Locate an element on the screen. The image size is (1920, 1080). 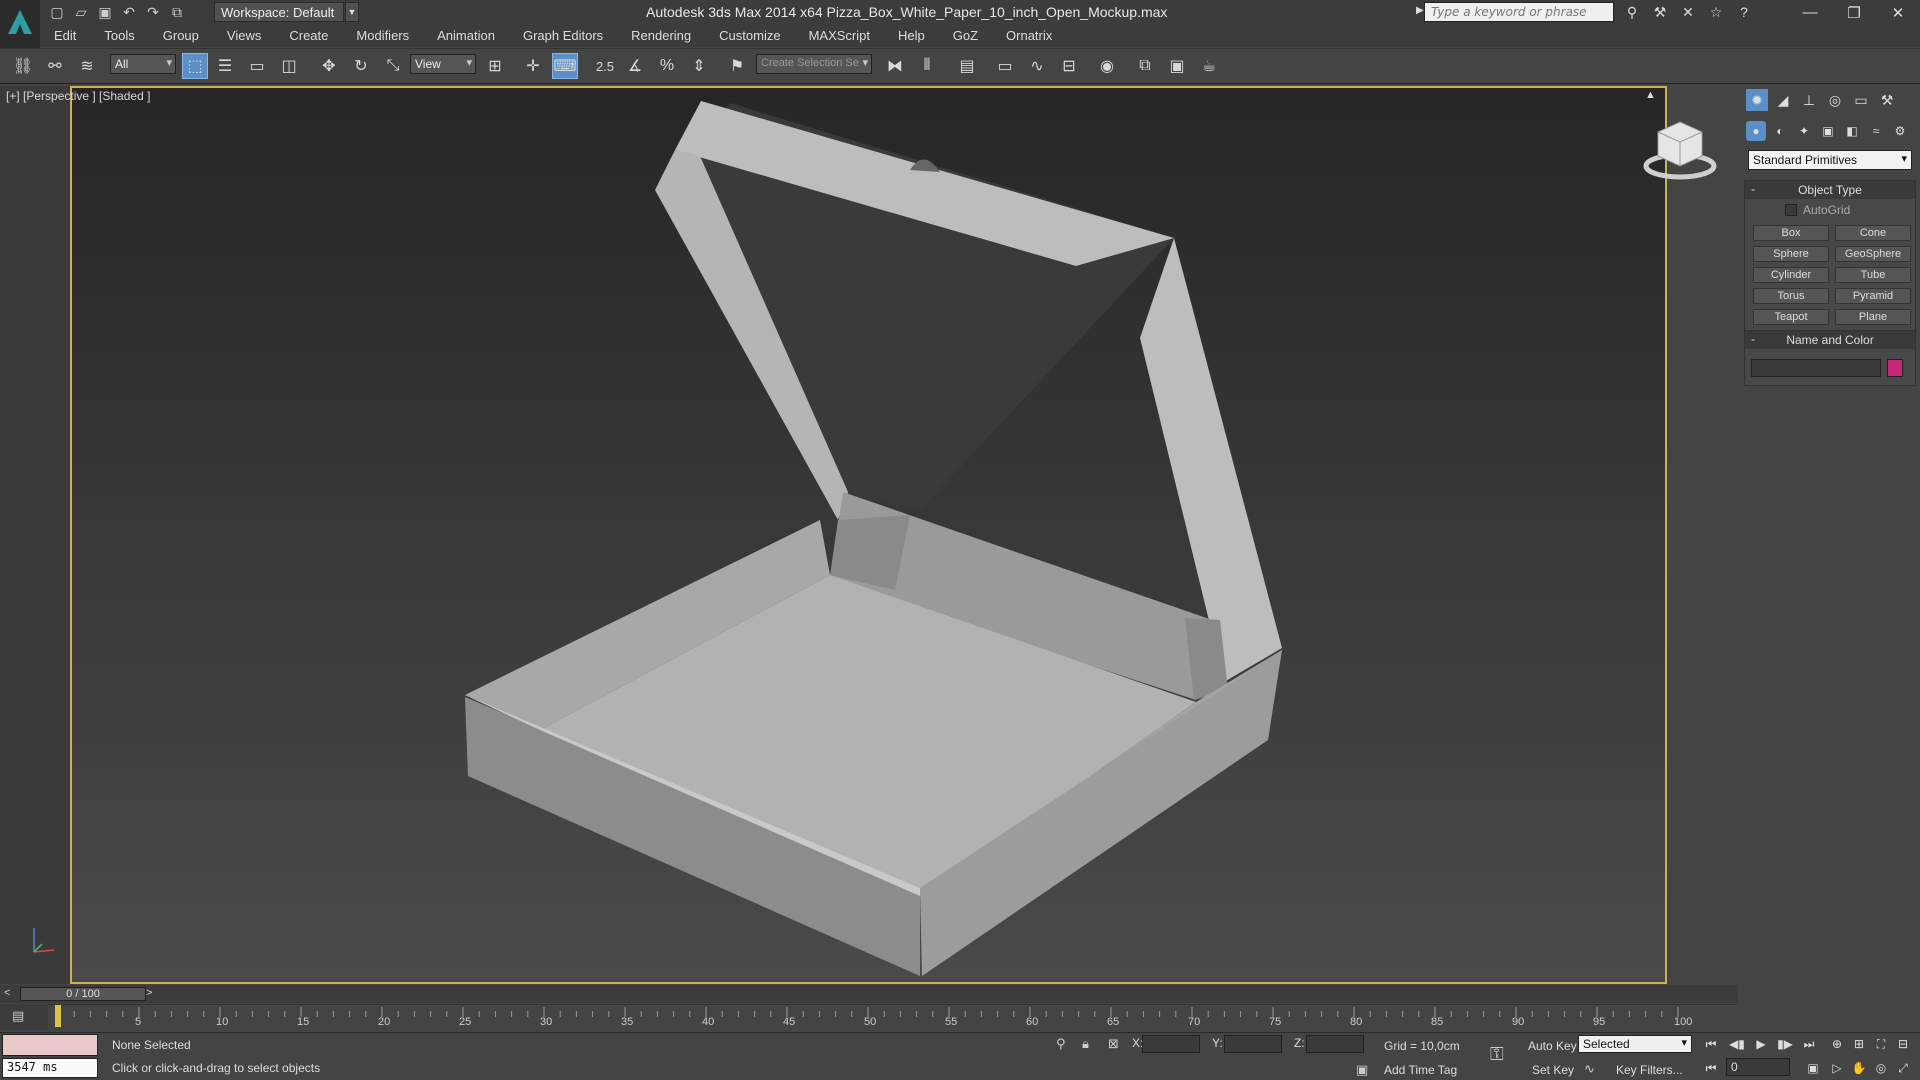
unlink-icon: ⚯ is located at coordinates (55, 66).